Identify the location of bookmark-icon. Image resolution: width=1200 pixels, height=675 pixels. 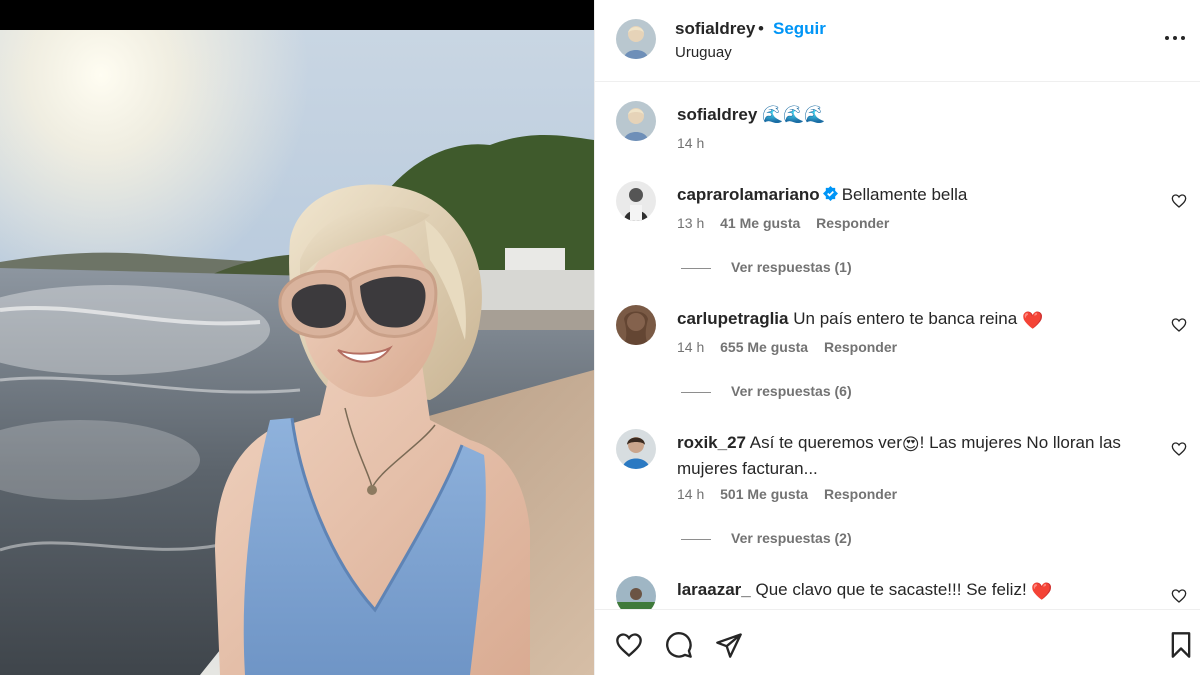
(1181, 645).